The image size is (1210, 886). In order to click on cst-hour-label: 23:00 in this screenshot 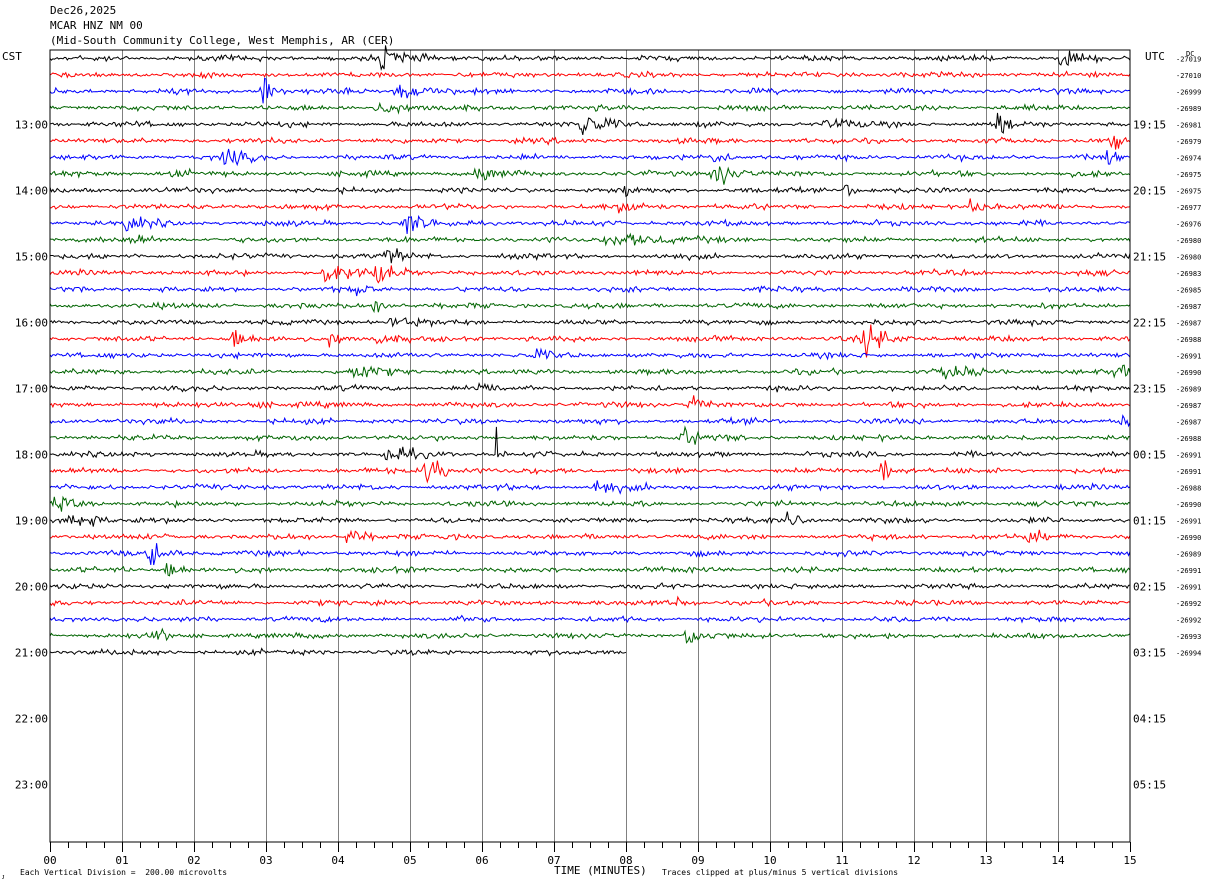, I will do `click(31, 784)`.